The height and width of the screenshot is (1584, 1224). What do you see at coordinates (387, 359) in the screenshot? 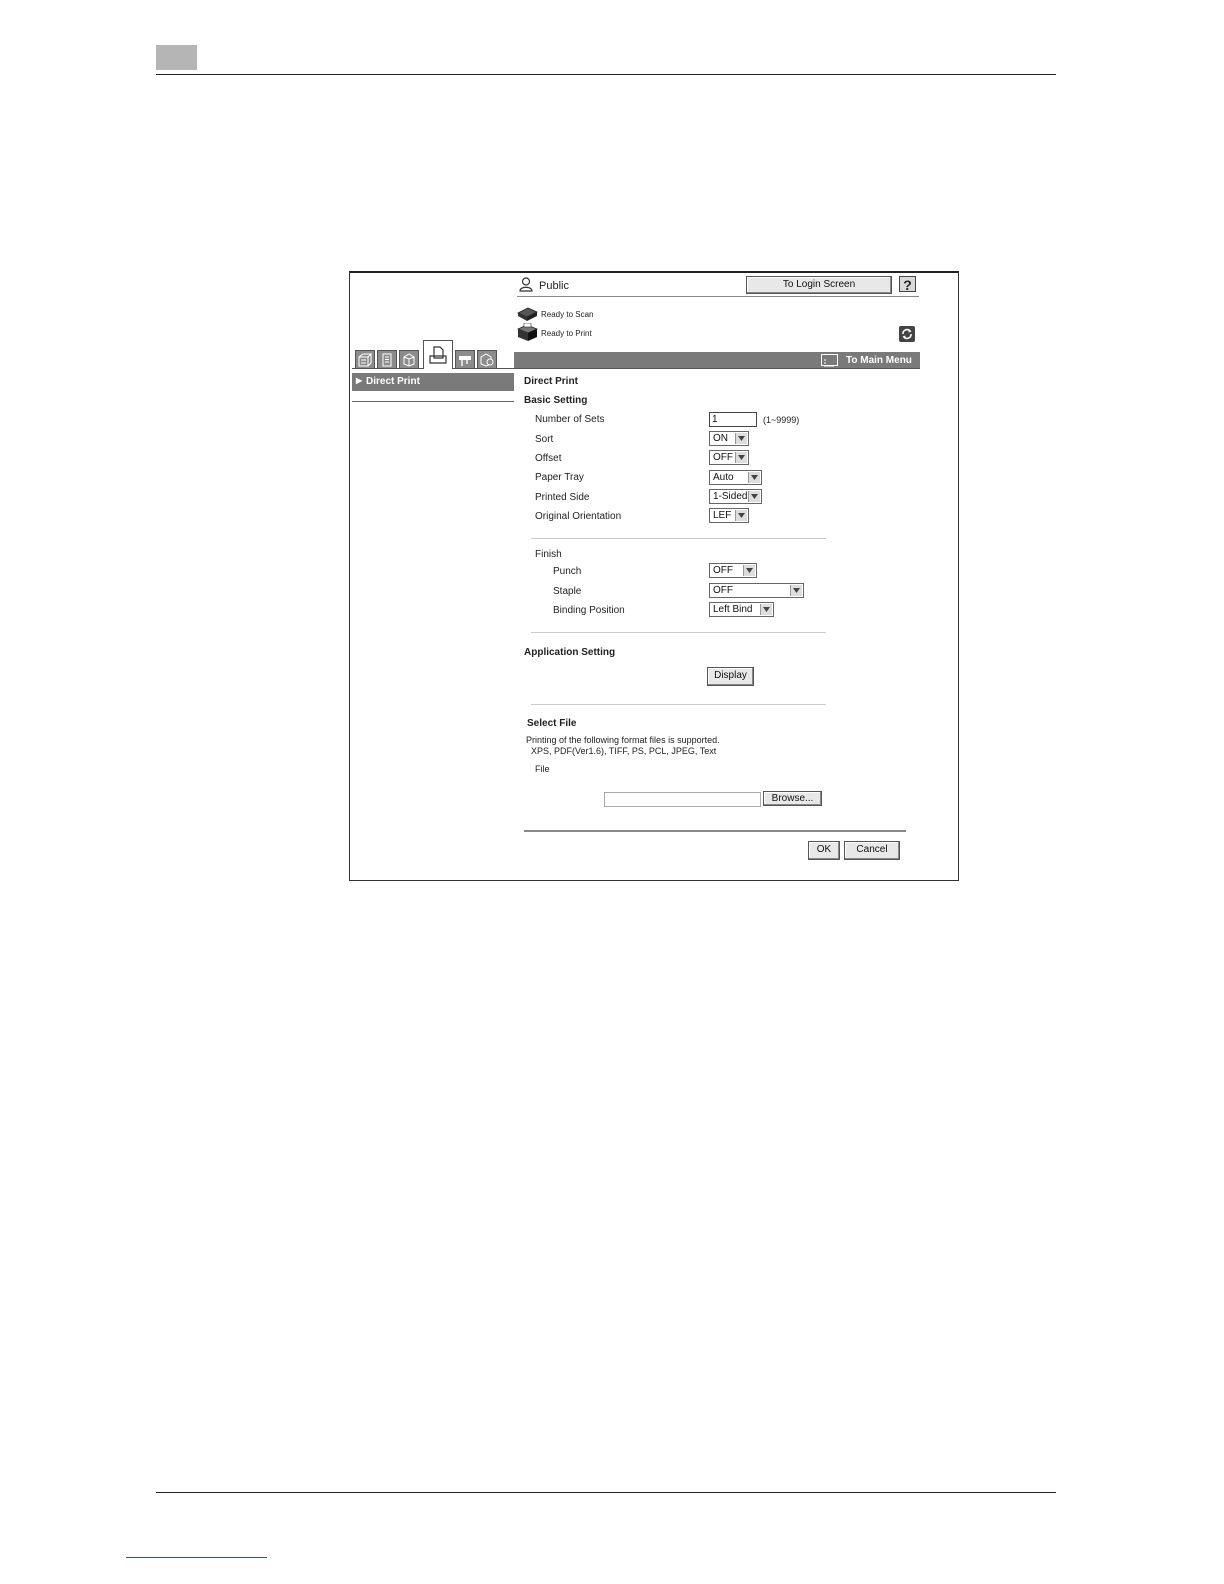
I see `tab-document` at bounding box center [387, 359].